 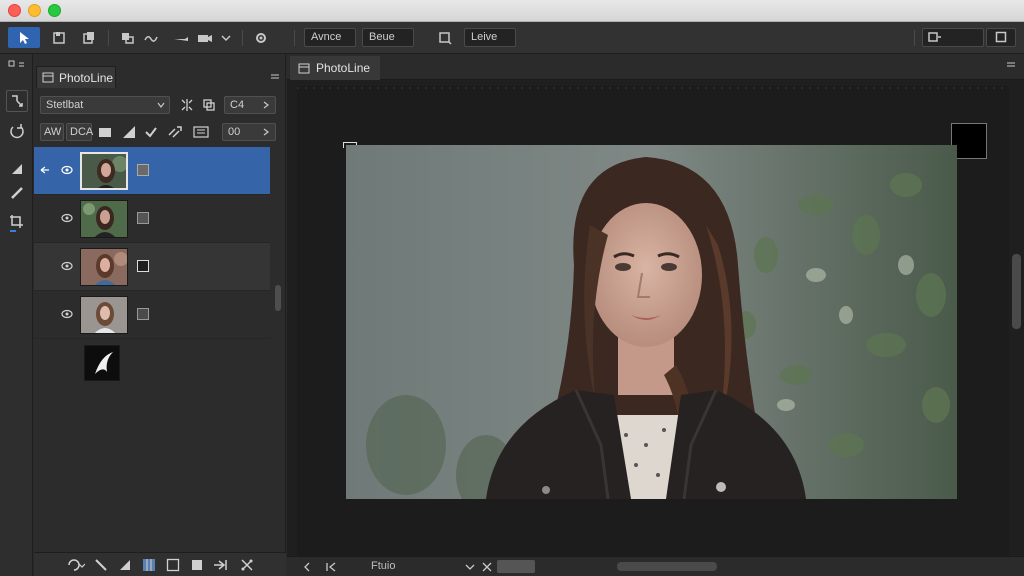 What do you see at coordinates (14, 10) in the screenshot?
I see `close-window-button` at bounding box center [14, 10].